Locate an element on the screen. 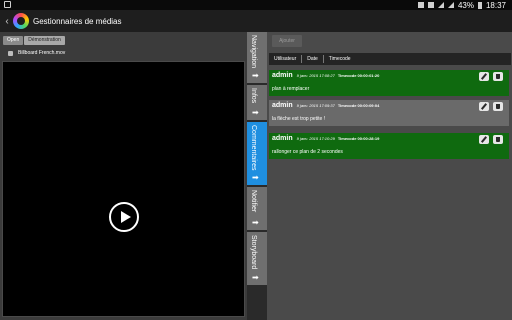 The image size is (512, 320). wifi-icon is located at coordinates (440, 5).